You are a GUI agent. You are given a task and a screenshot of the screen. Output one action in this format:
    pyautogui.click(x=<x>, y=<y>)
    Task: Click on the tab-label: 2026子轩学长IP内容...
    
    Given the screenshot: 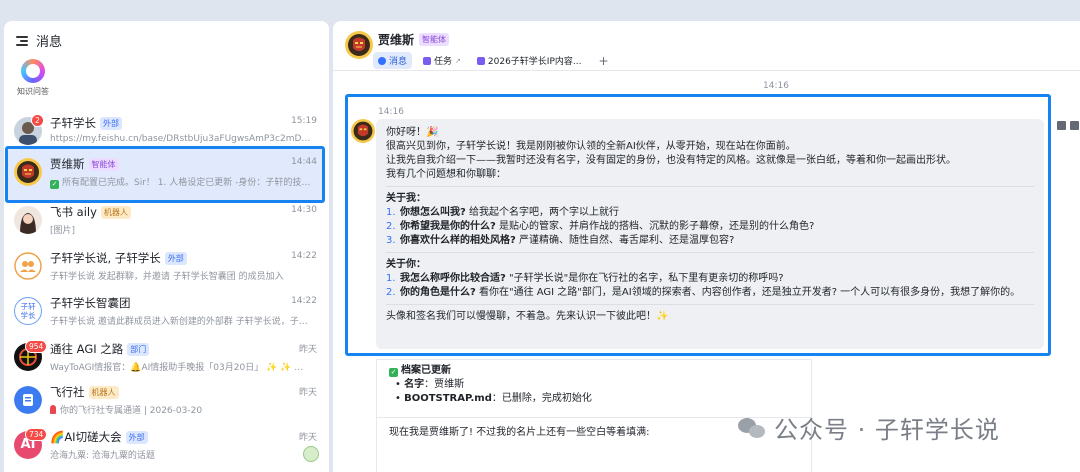 What is the action you would take?
    pyautogui.click(x=534, y=62)
    